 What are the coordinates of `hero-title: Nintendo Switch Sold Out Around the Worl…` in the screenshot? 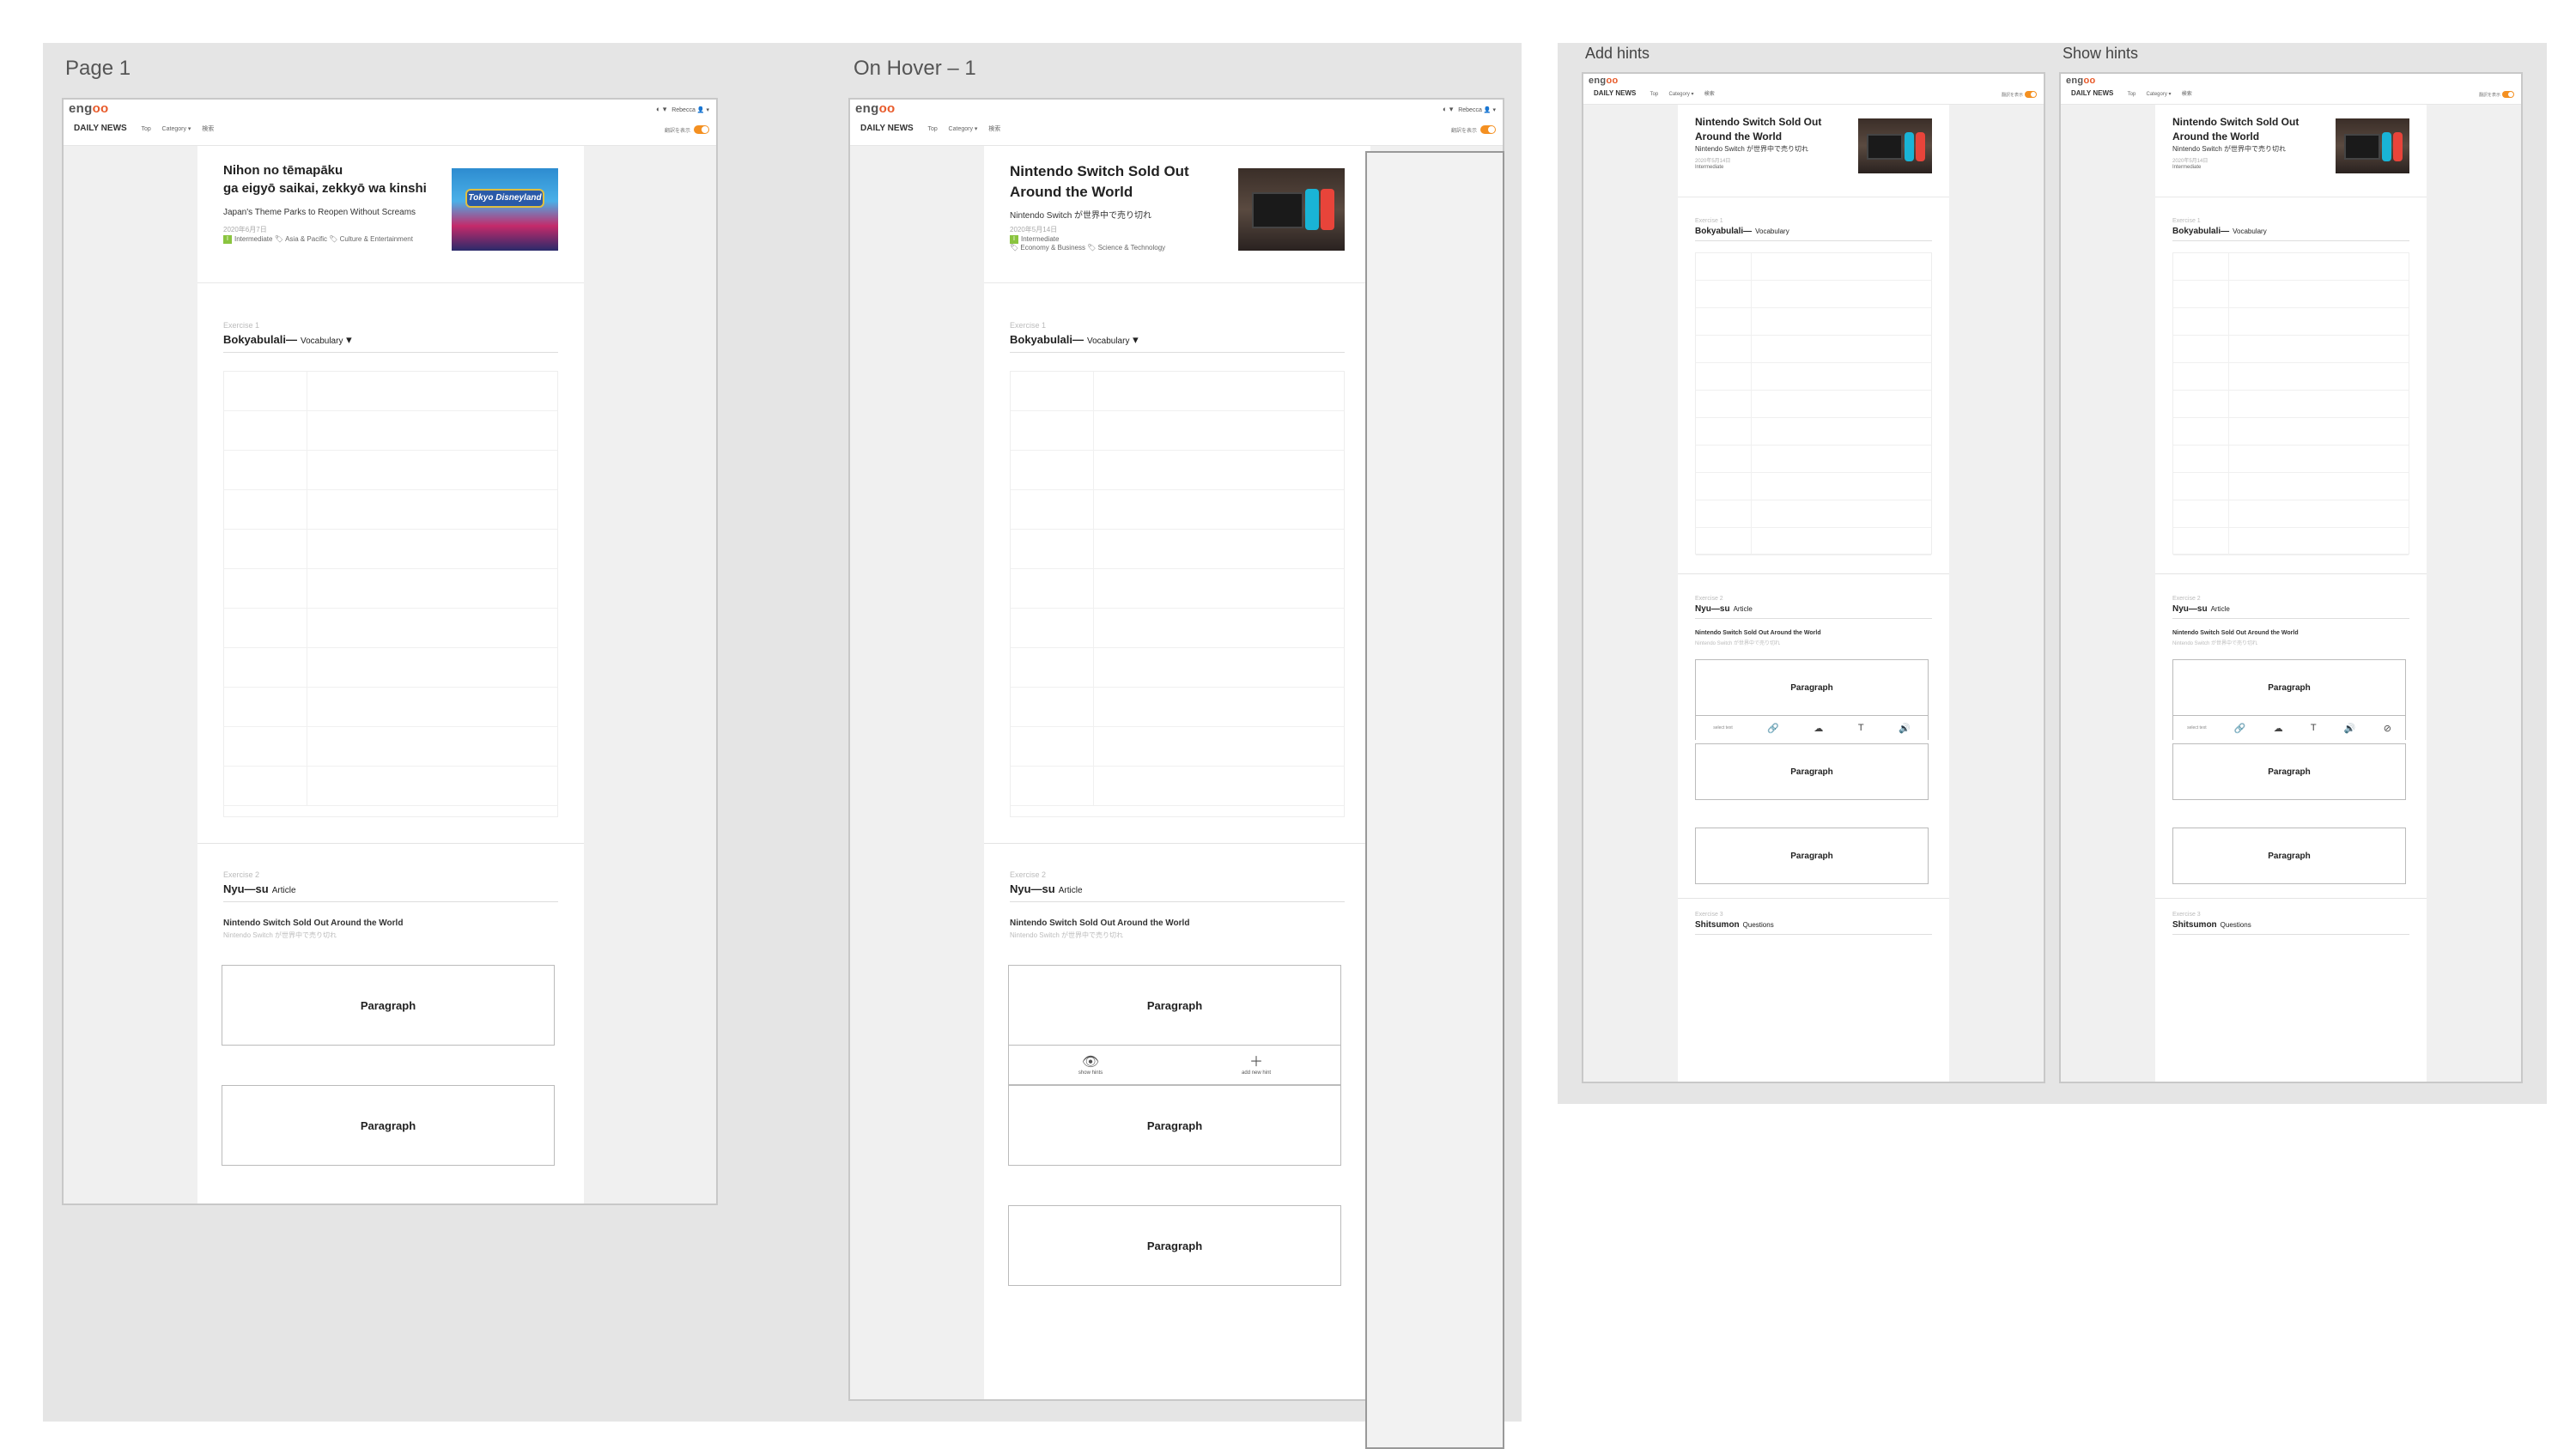 It's located at (1100, 181).